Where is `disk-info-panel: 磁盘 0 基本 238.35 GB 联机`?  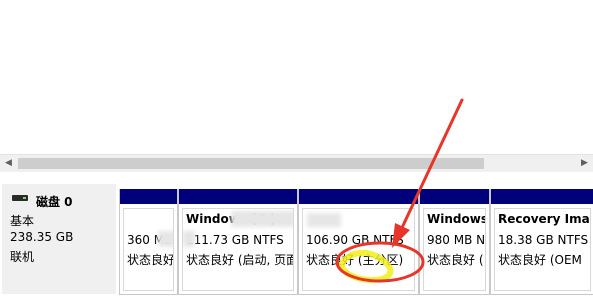 disk-info-panel: 磁盘 0 基本 238.35 GB 联机 is located at coordinates (59, 239).